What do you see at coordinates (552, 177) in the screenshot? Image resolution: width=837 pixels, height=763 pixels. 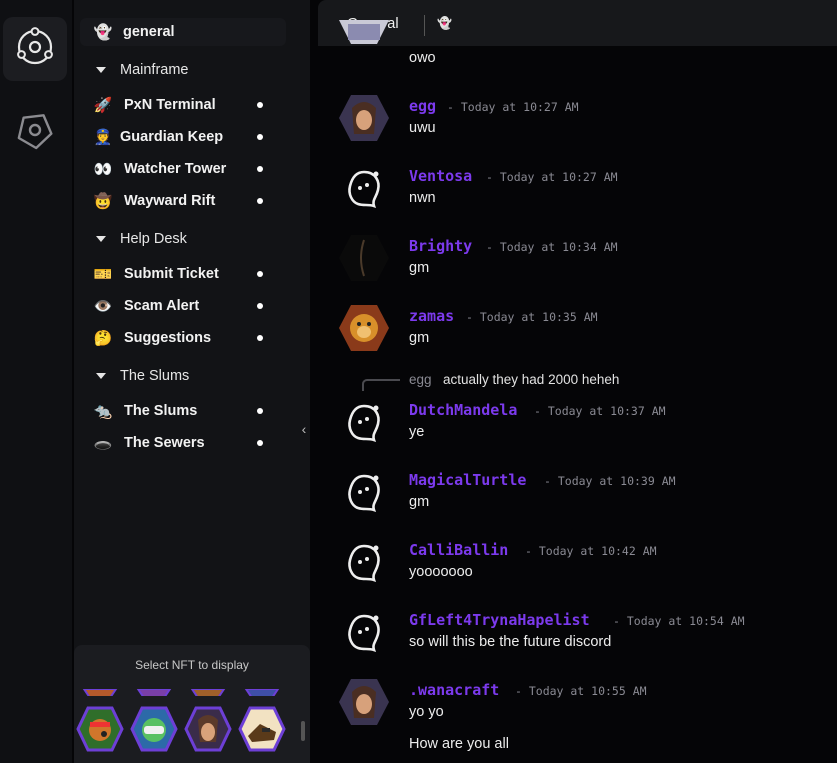 I see `message-timestamp: - Today at 10:27 AM` at bounding box center [552, 177].